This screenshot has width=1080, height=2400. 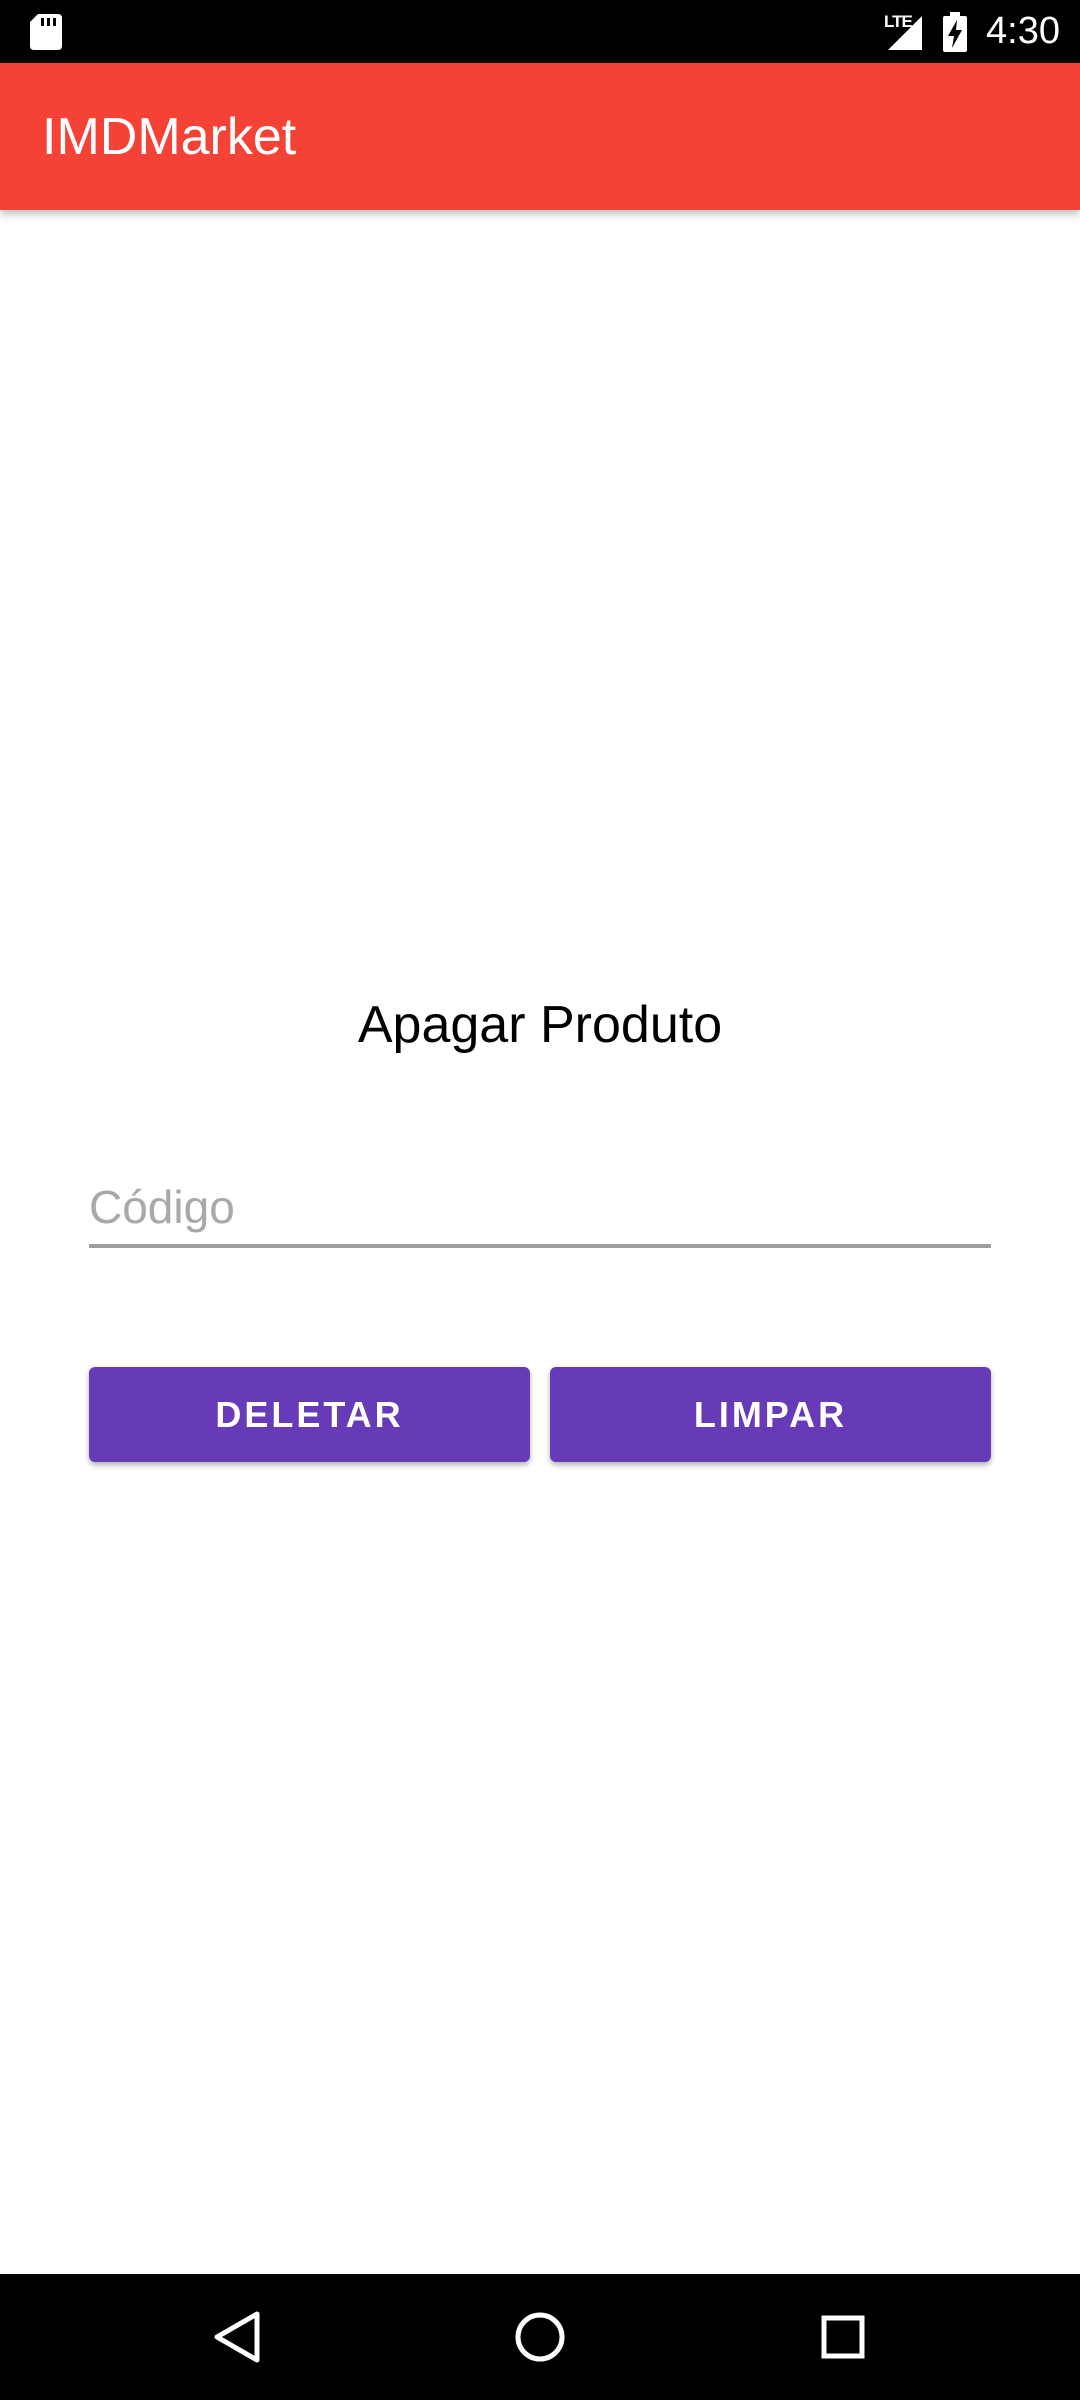 What do you see at coordinates (540, 1025) in the screenshot?
I see `page-title: Apagar Produto` at bounding box center [540, 1025].